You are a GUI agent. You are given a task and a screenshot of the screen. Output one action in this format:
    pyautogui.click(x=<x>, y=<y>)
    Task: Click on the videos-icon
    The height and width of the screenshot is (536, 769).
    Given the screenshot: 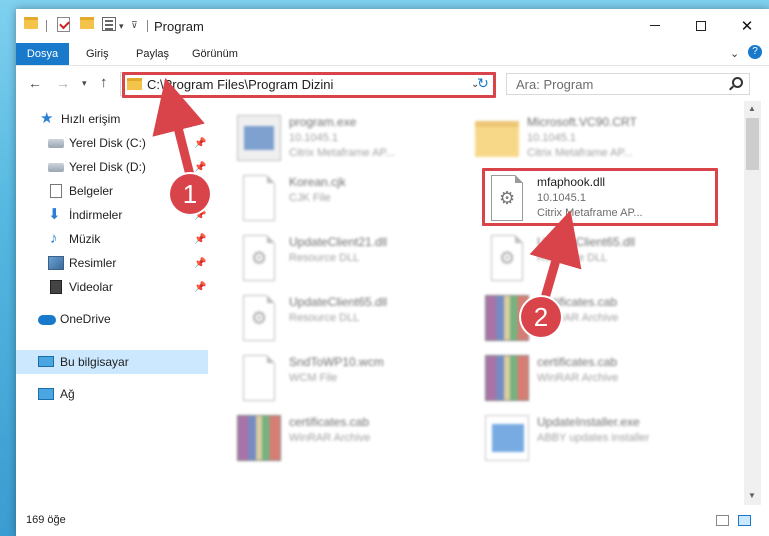 What is the action you would take?
    pyautogui.click(x=56, y=287)
    